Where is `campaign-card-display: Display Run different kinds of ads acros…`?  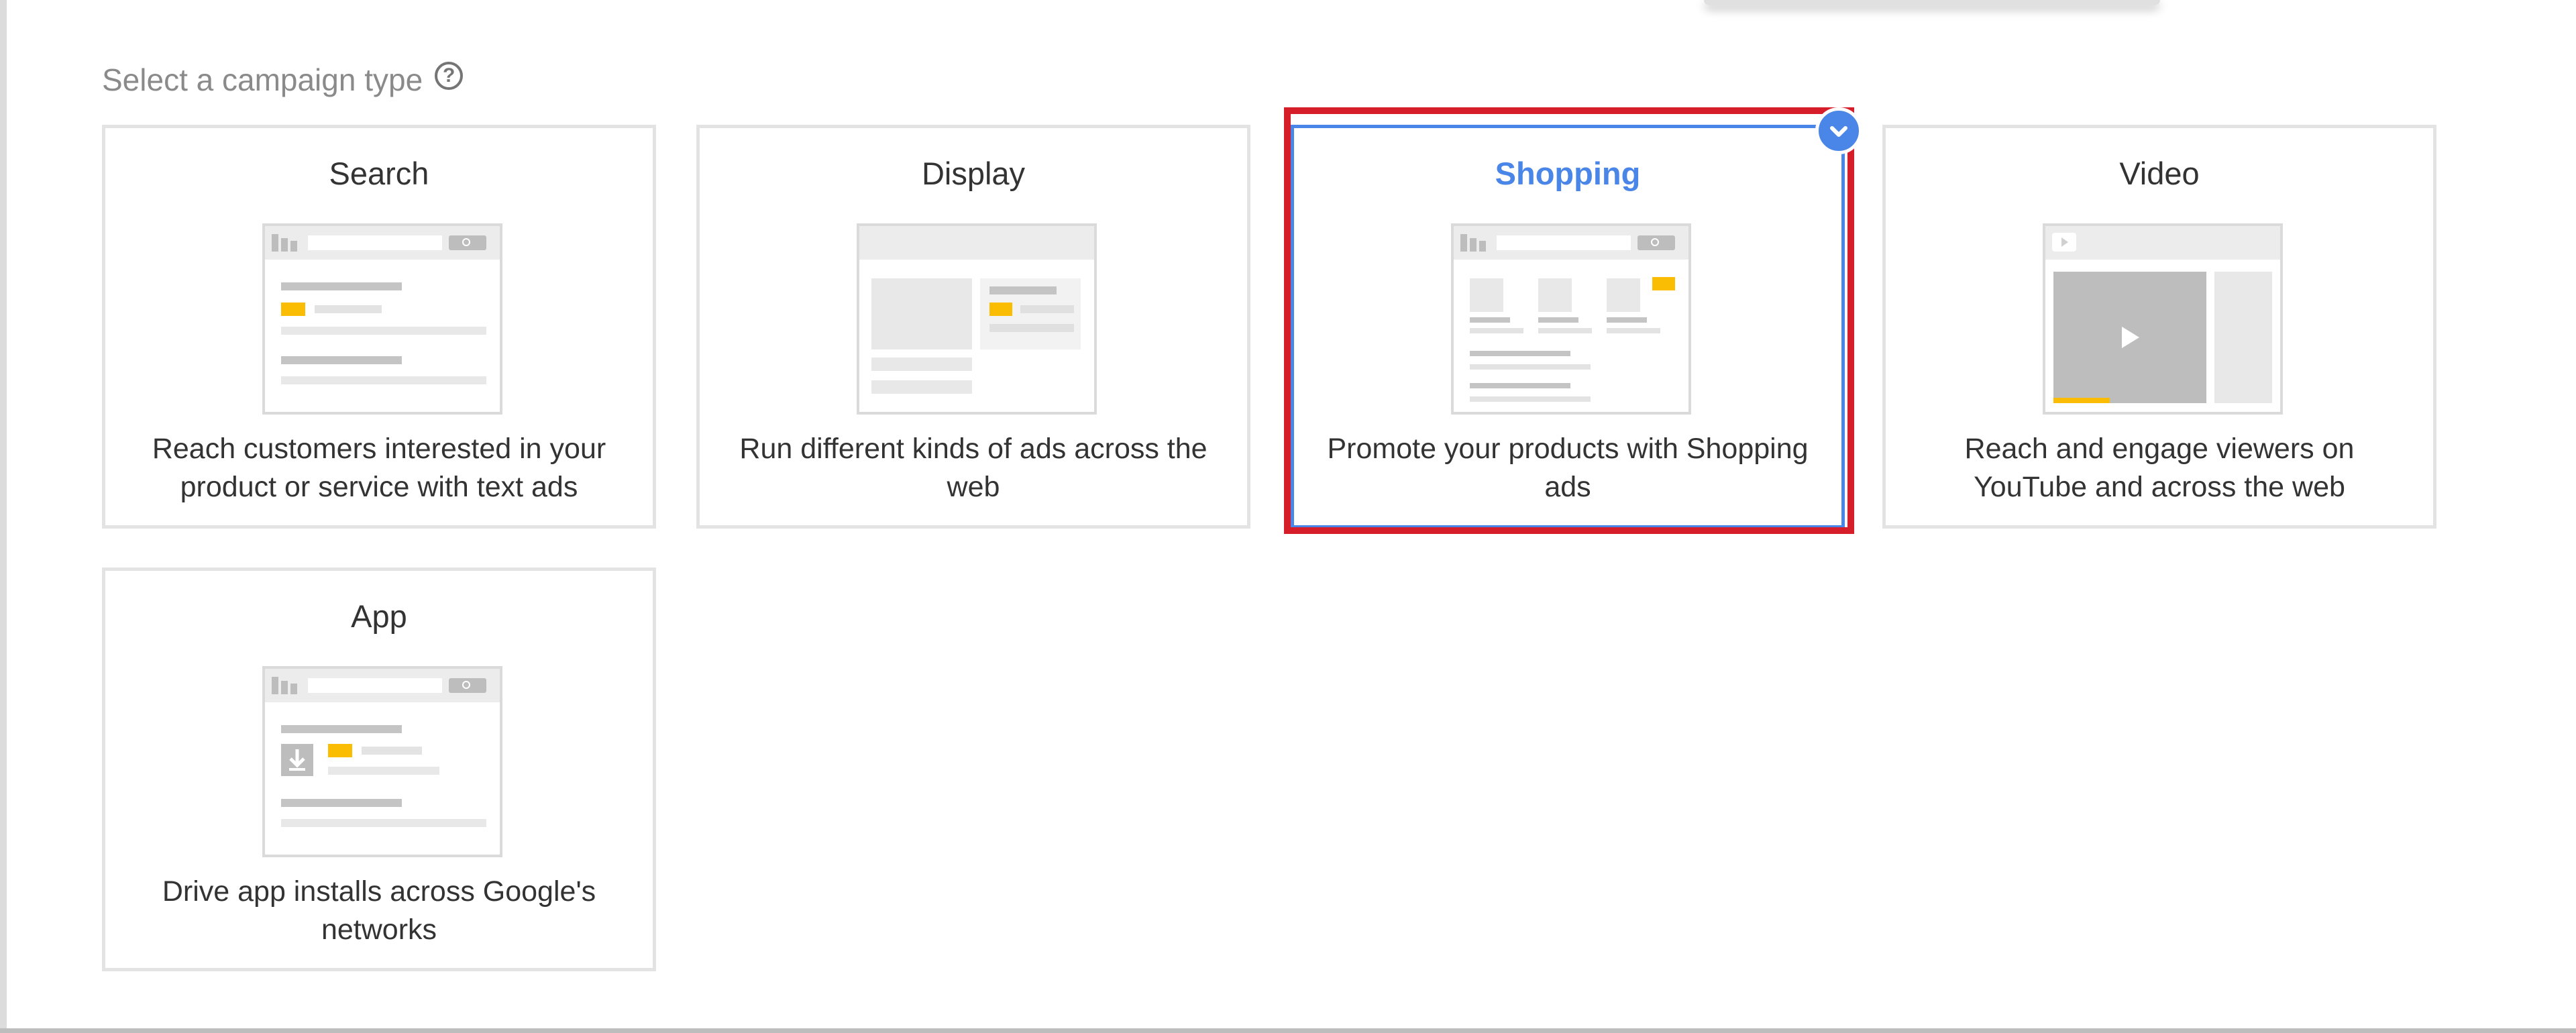
campaign-card-display: Display Run different kinds of ads acros… is located at coordinates (973, 327).